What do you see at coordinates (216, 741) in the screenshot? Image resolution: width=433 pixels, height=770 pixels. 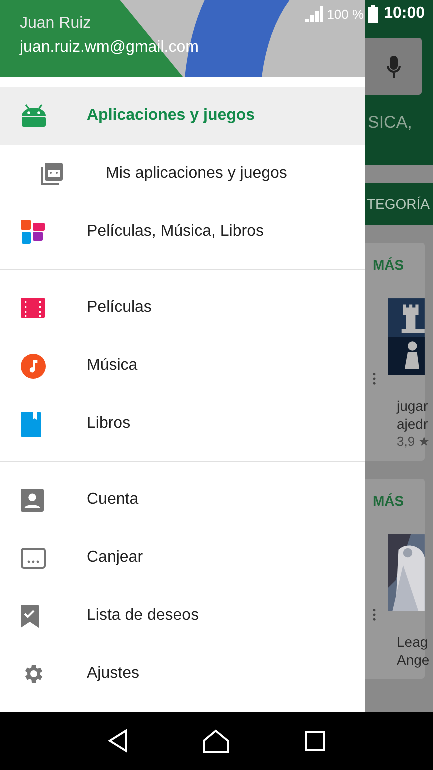 I see `home-icon` at bounding box center [216, 741].